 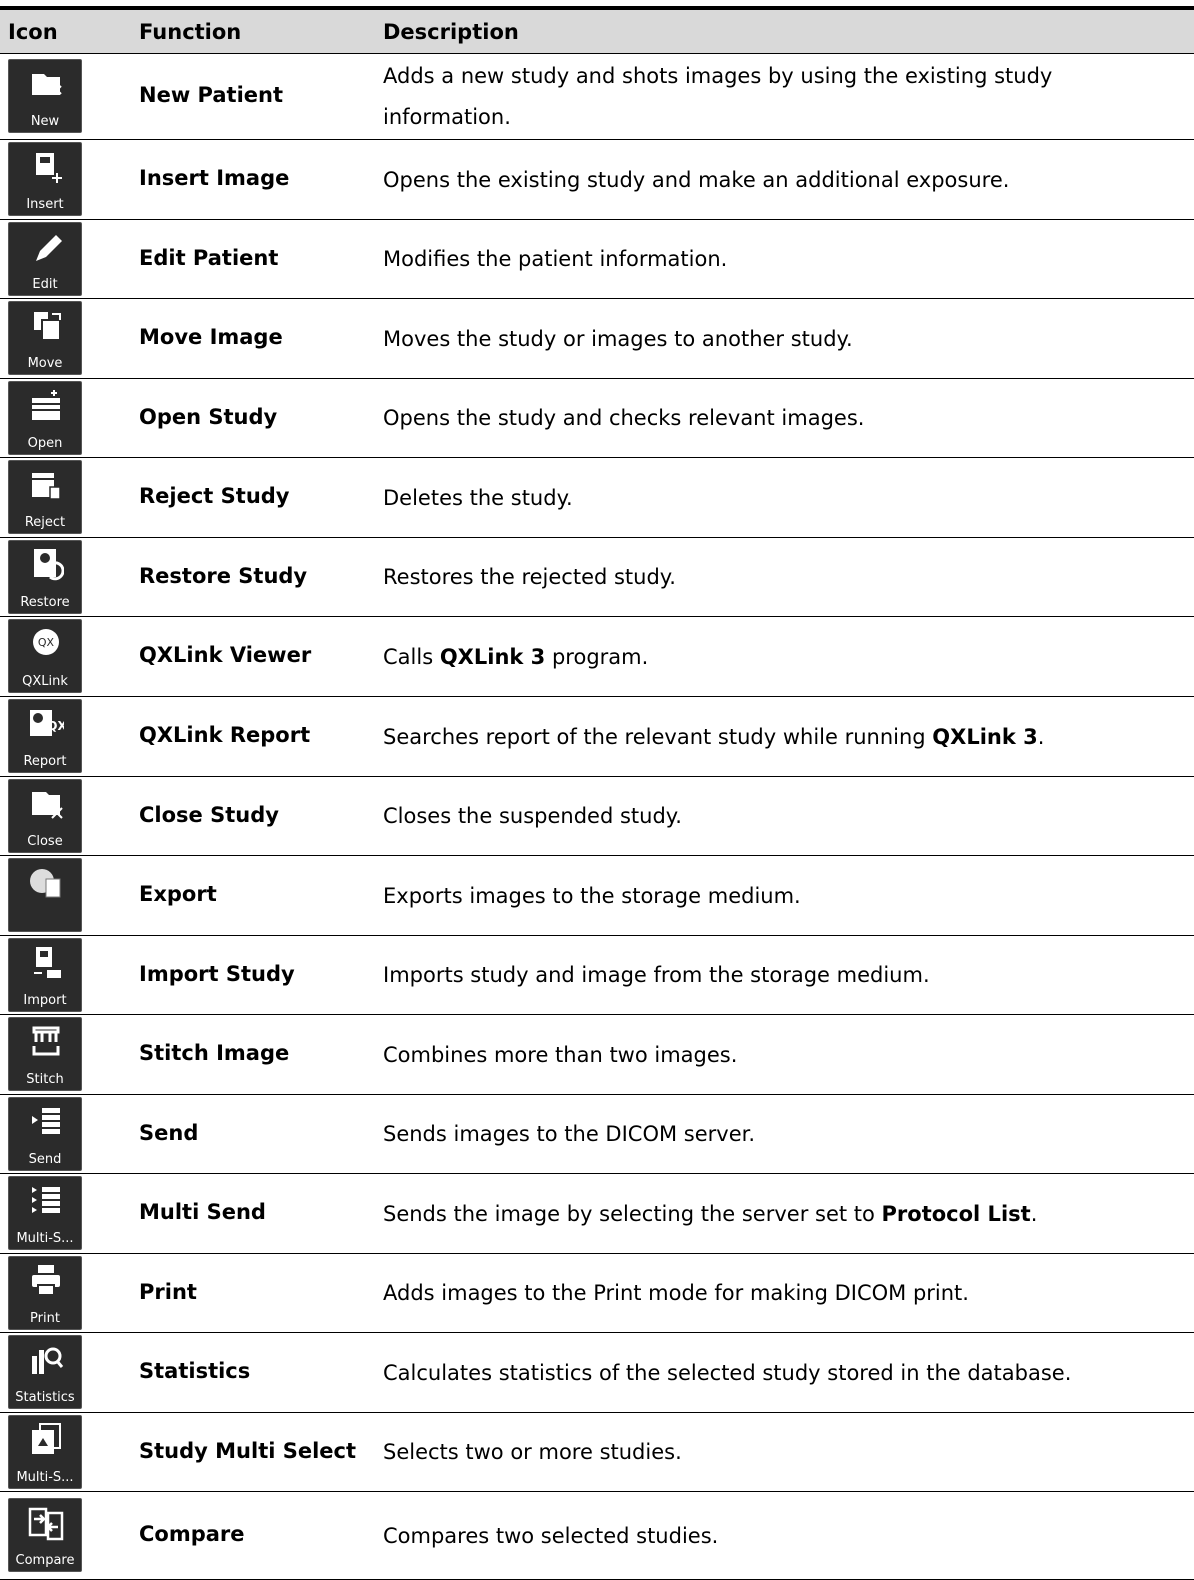 I want to click on print-icon: Print, so click(x=45, y=1293).